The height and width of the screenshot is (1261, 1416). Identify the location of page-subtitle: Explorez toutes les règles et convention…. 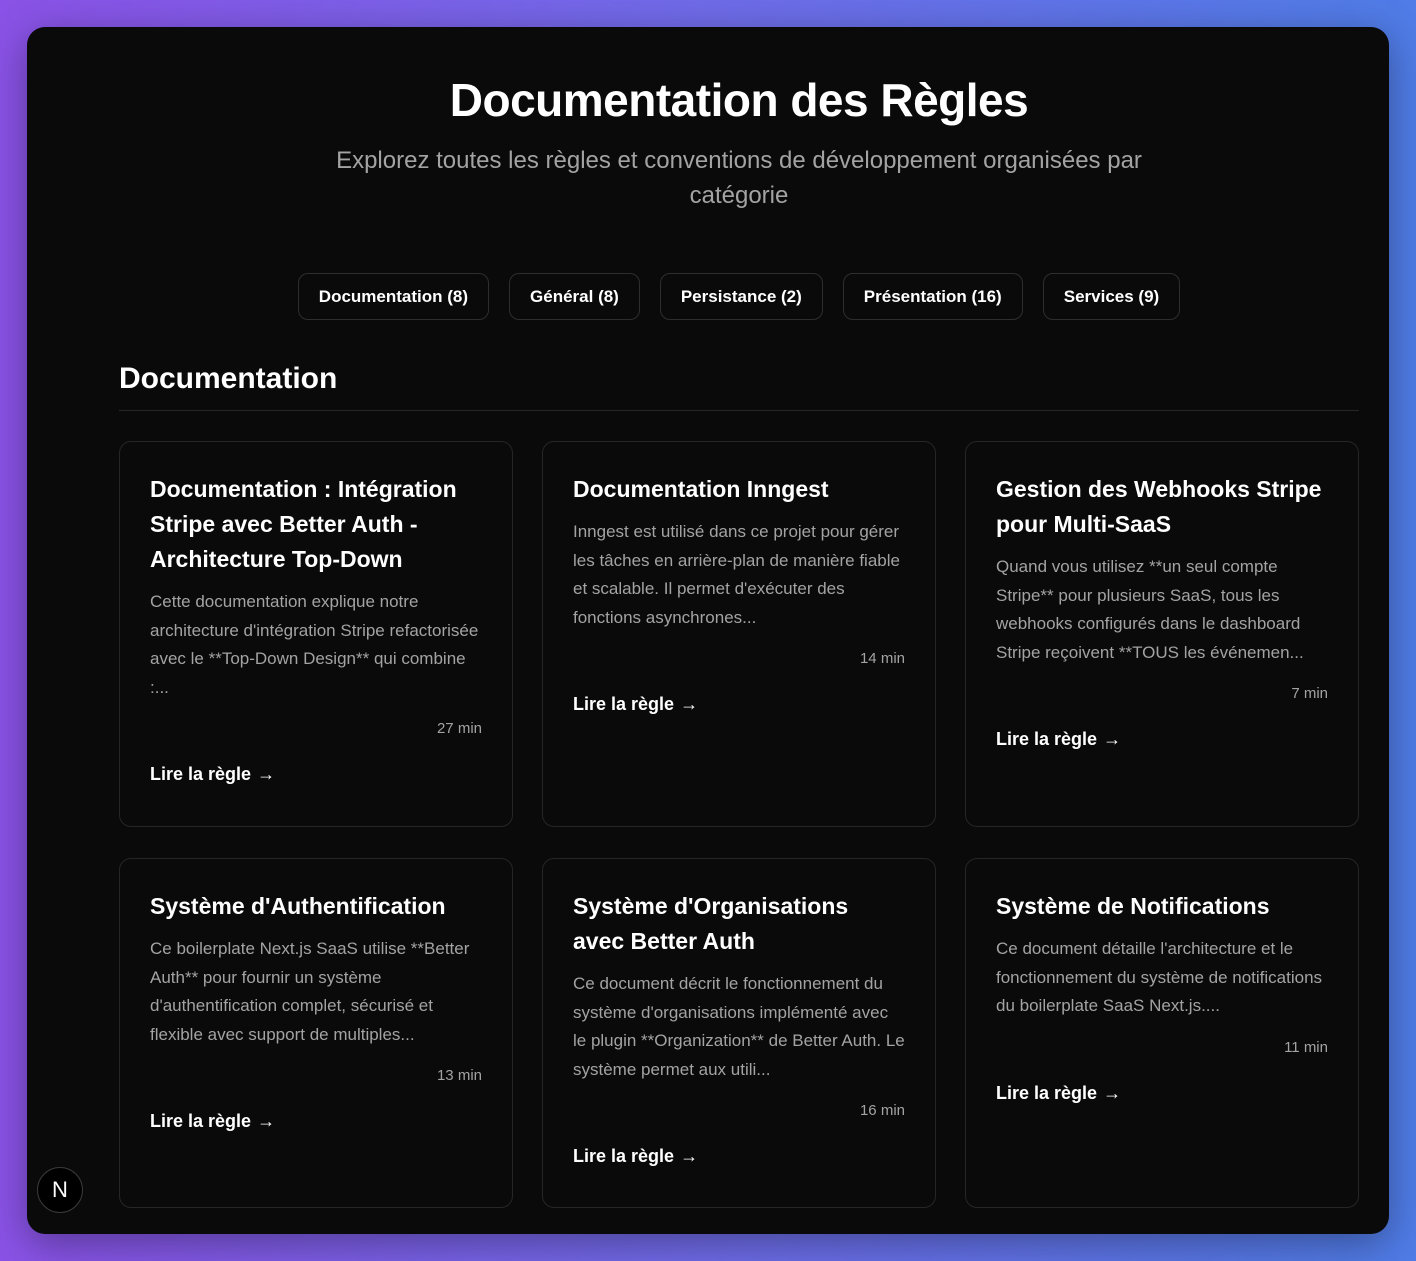
(739, 178).